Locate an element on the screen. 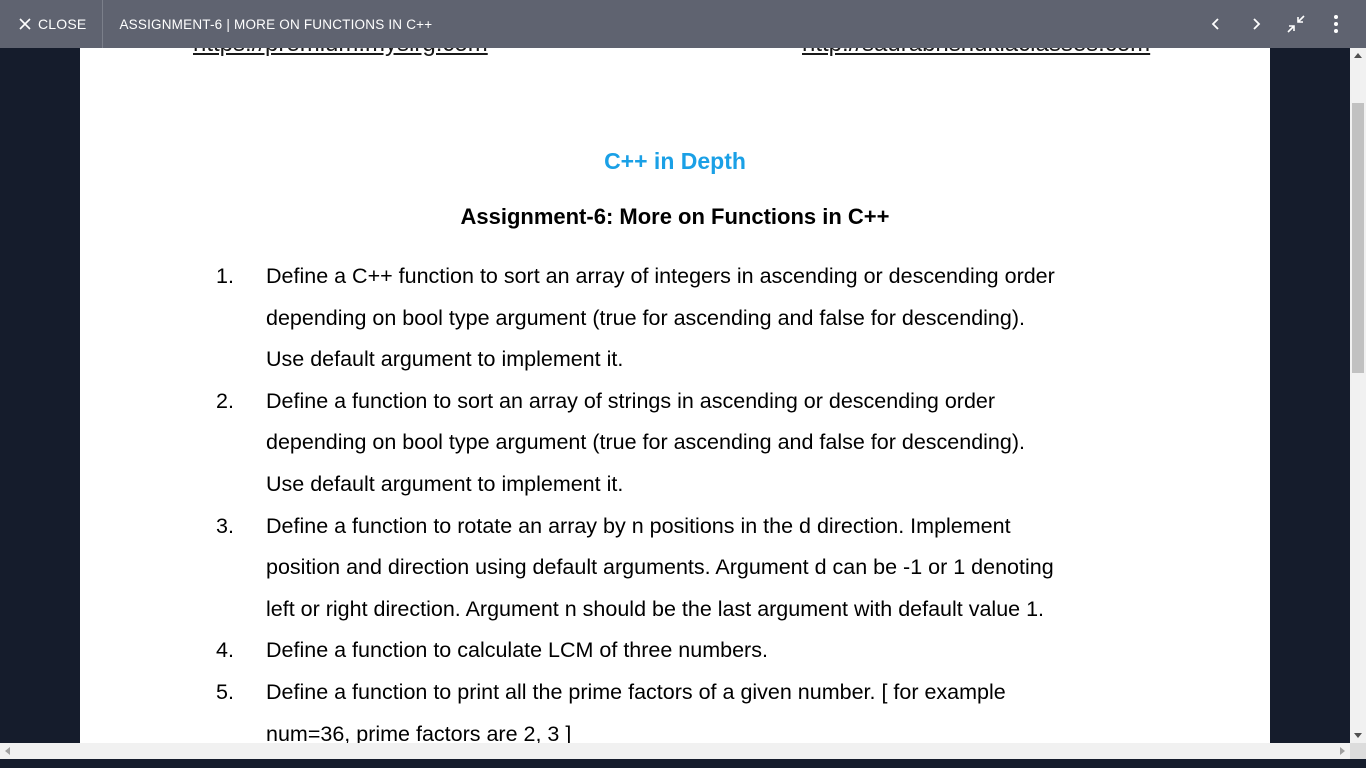  header-link-left: https://premium.mysirg.com is located at coordinates (340, 53).